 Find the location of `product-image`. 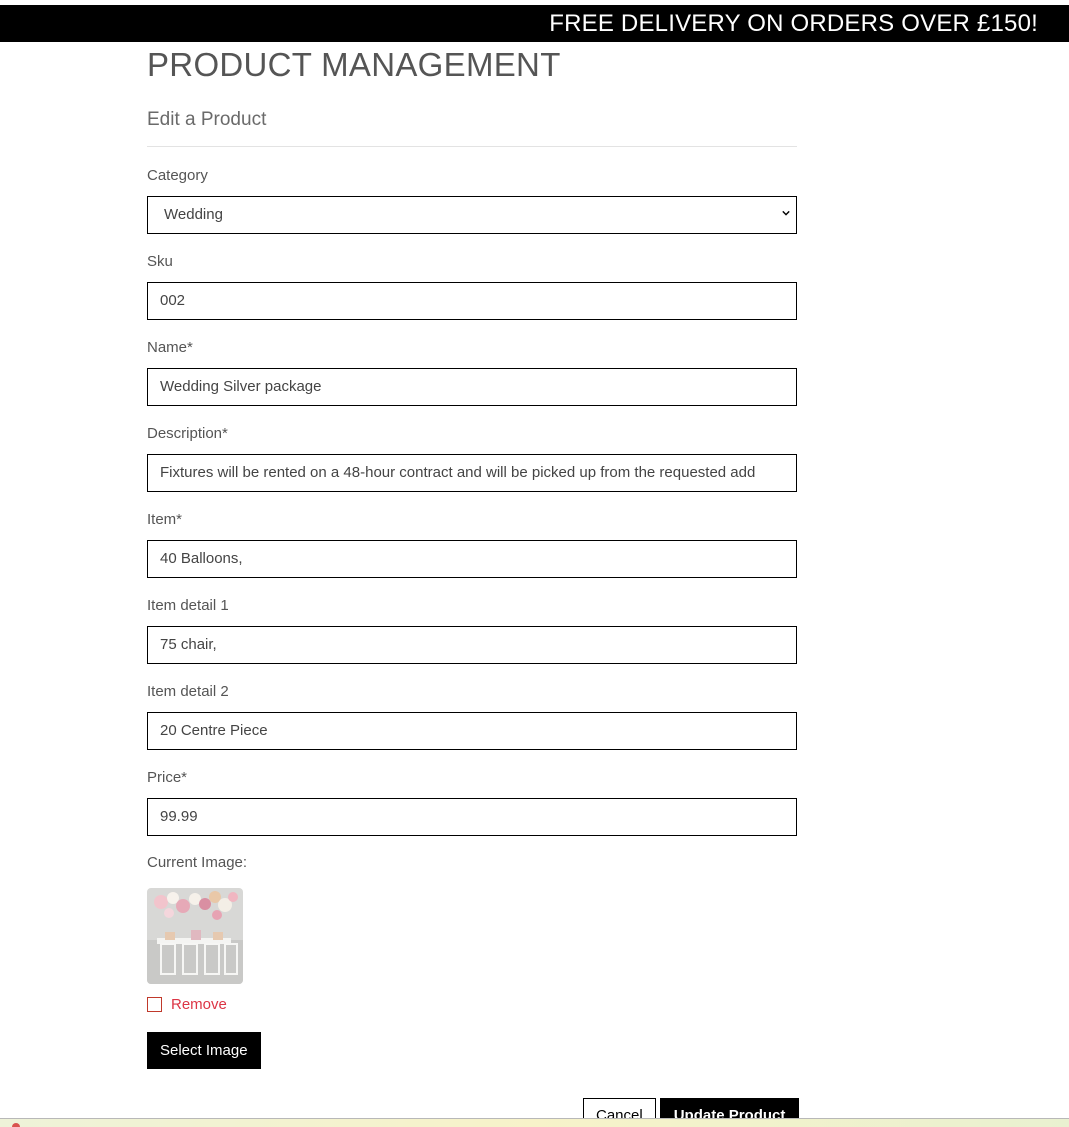

product-image is located at coordinates (195, 936).